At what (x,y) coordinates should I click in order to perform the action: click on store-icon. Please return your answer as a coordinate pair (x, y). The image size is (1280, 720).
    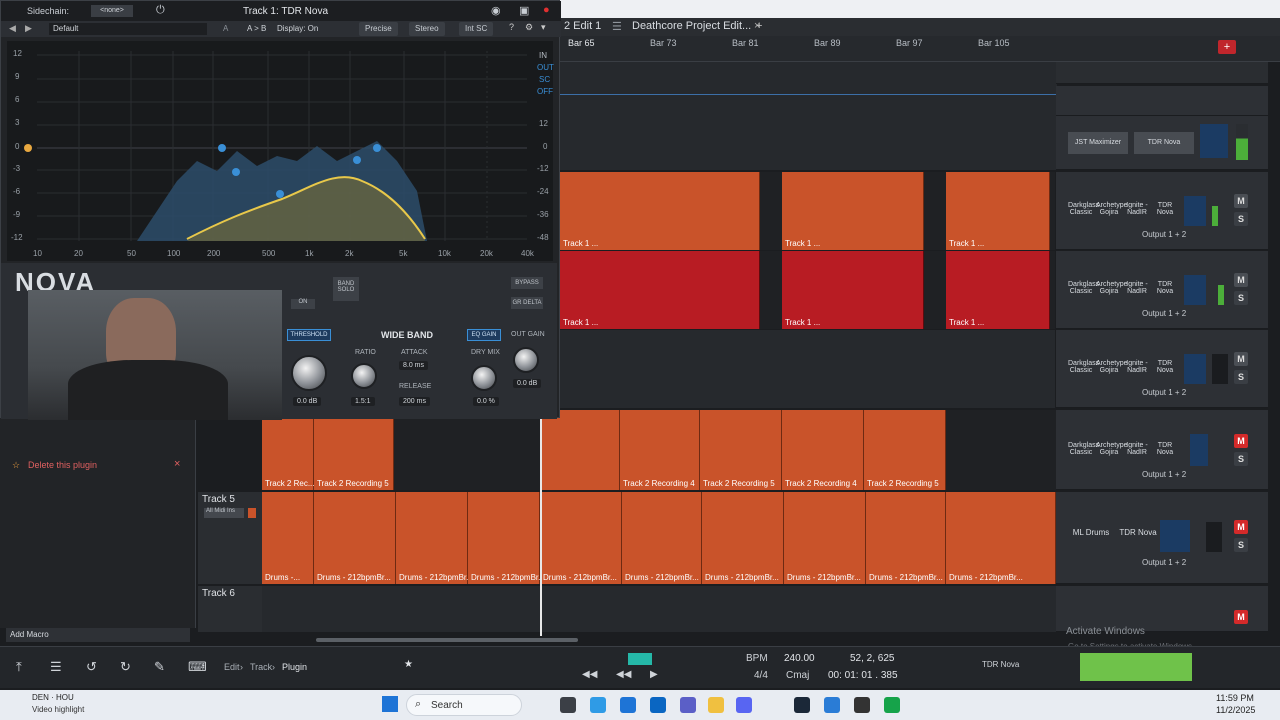
    Looking at the image, I should click on (628, 705).